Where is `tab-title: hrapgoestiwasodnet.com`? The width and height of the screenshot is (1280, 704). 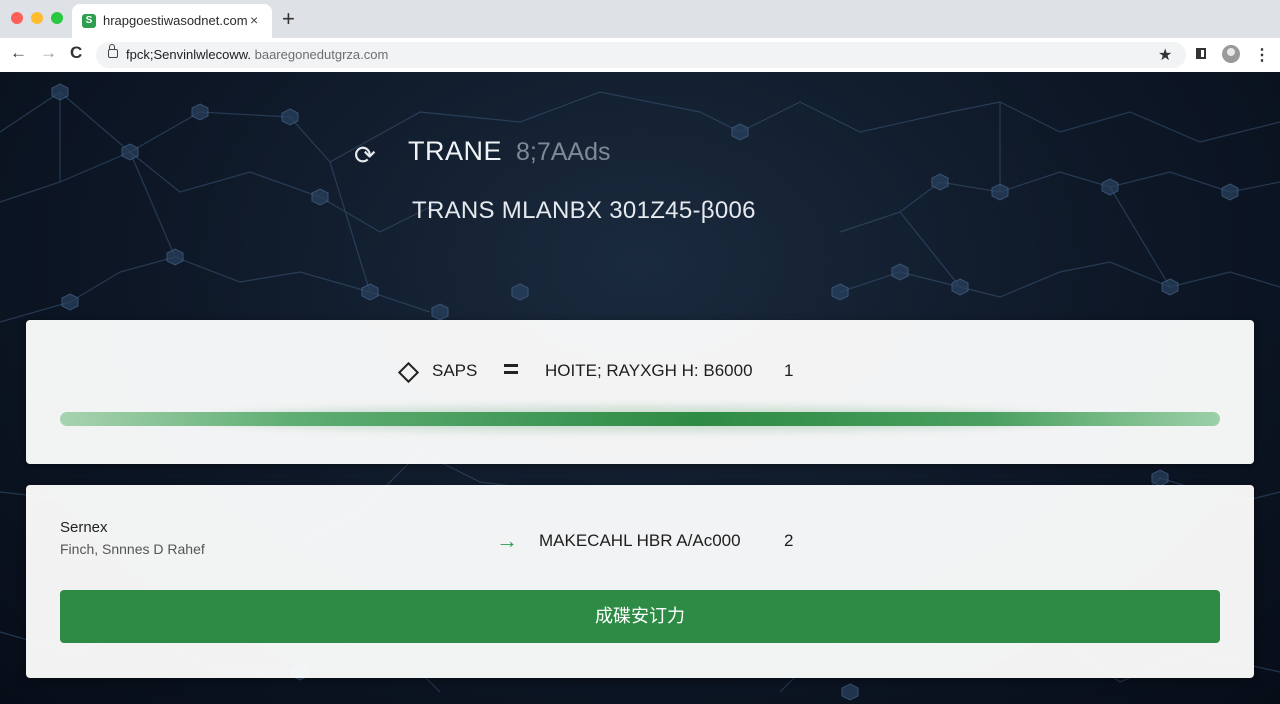
tab-title: hrapgoestiwasodnet.com is located at coordinates (175, 20).